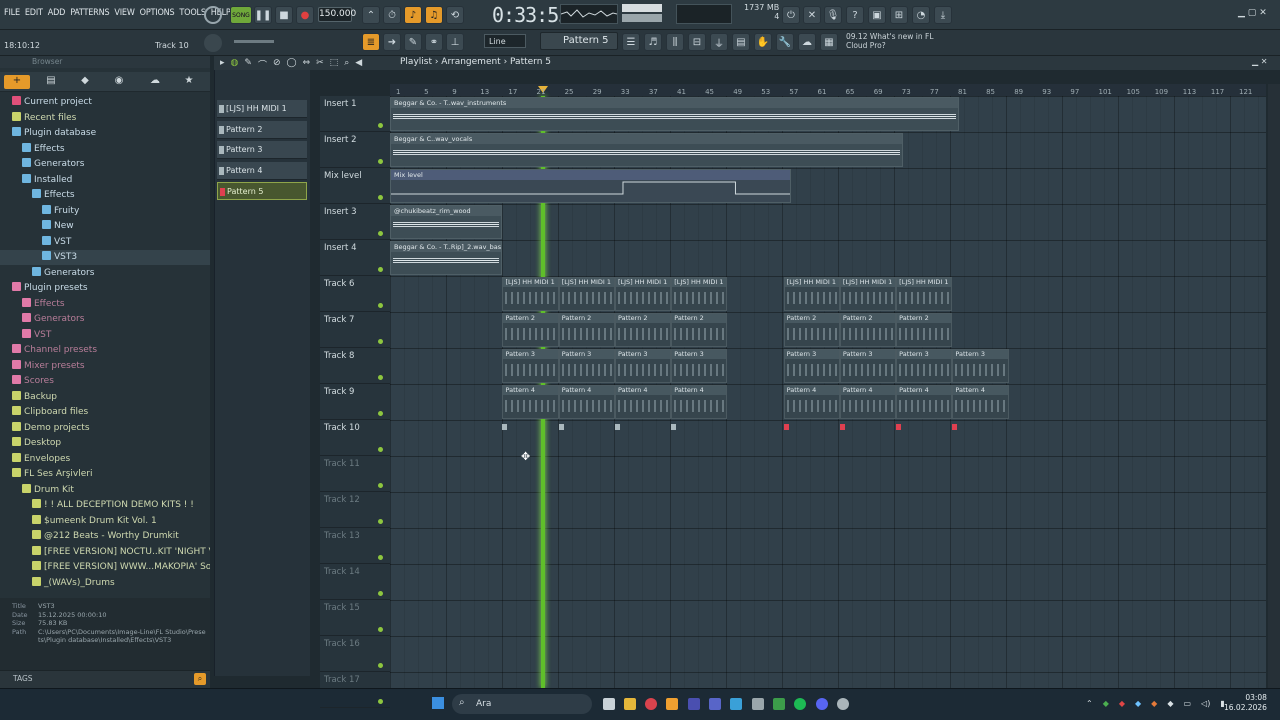 This screenshot has width=1280, height=720. Describe the element at coordinates (675, 42) in the screenshot. I see `mixer-view-button: ⫼` at that location.